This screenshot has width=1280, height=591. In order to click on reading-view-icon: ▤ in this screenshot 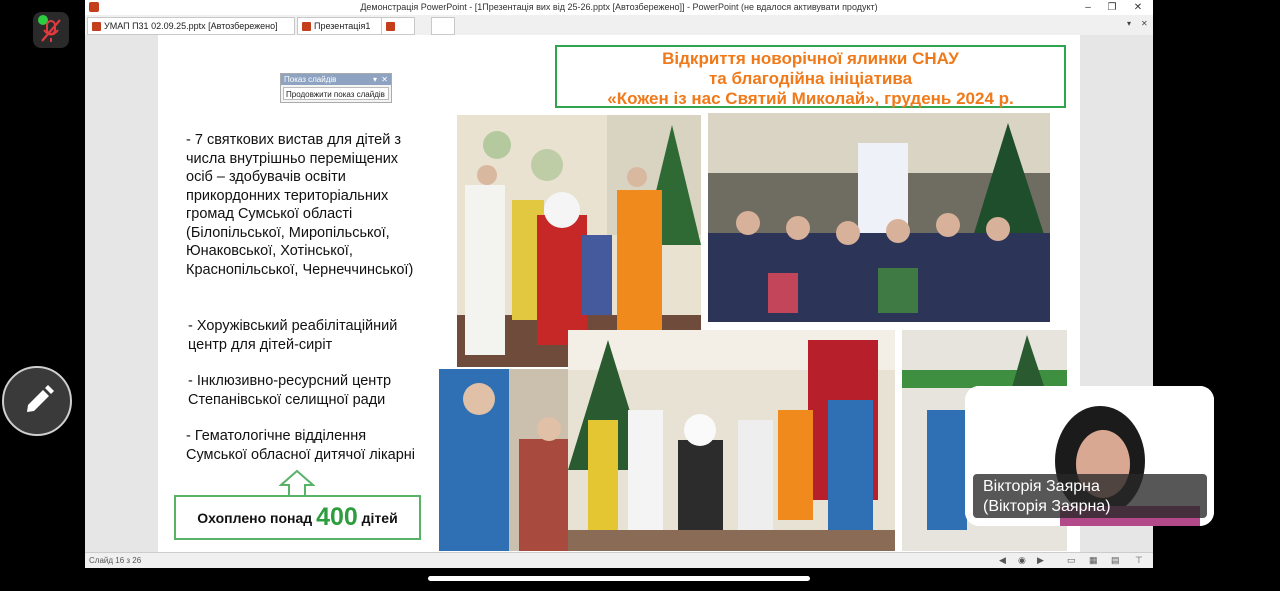, I will do `click(1115, 560)`.